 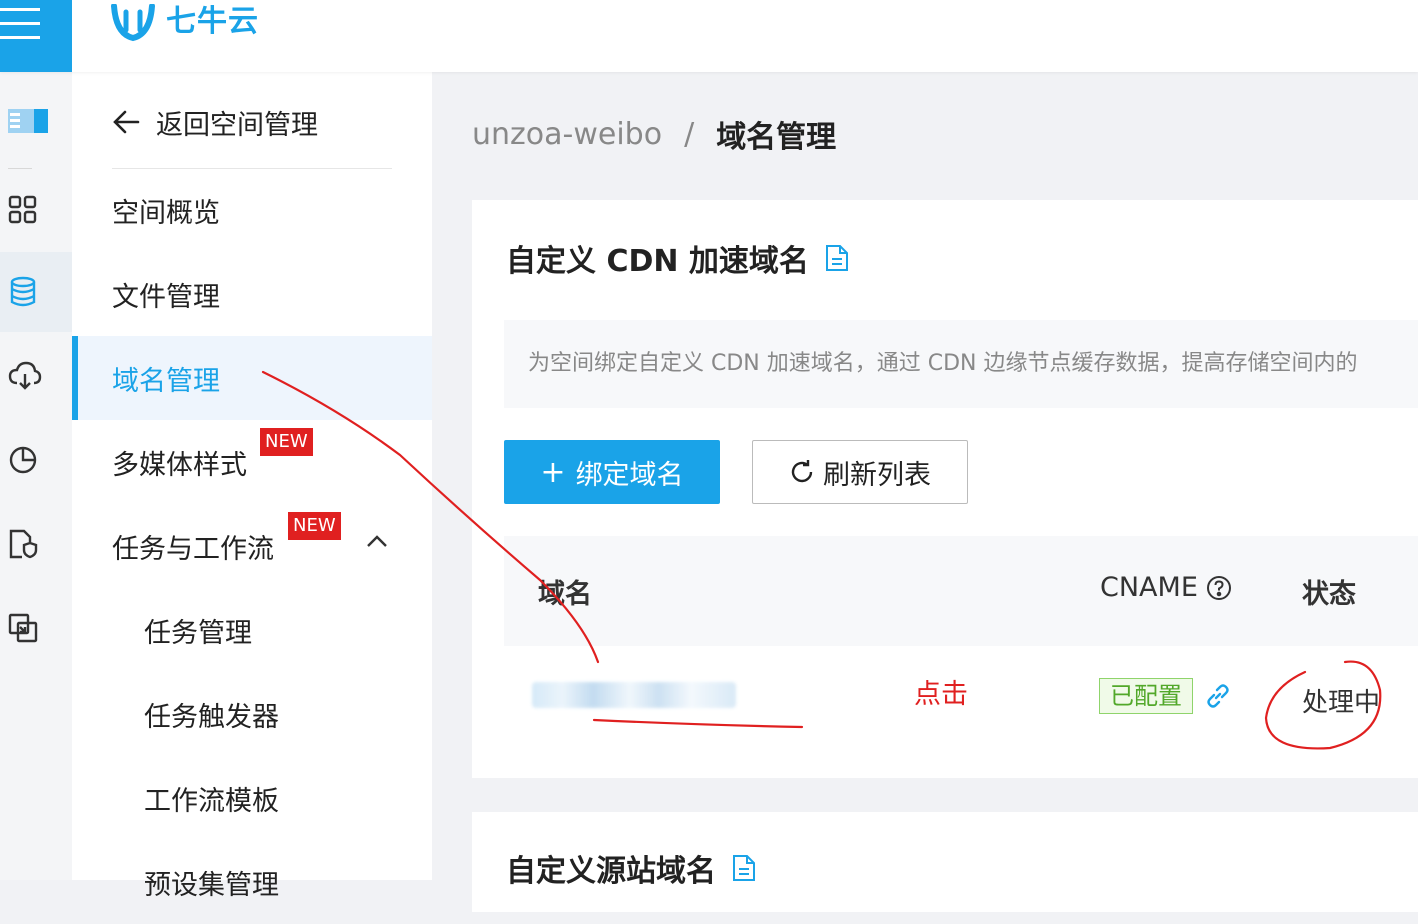 I want to click on origin-domain-card: 自定义源站域名, so click(x=945, y=862).